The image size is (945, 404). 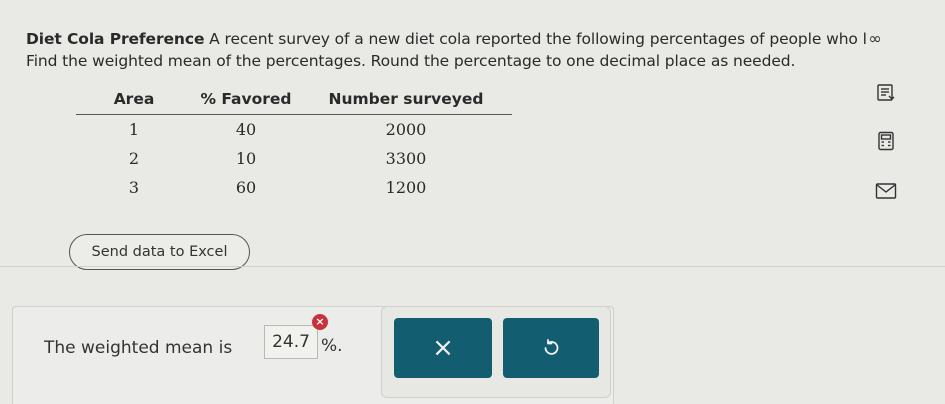 What do you see at coordinates (886, 93) in the screenshot?
I see `list-icon` at bounding box center [886, 93].